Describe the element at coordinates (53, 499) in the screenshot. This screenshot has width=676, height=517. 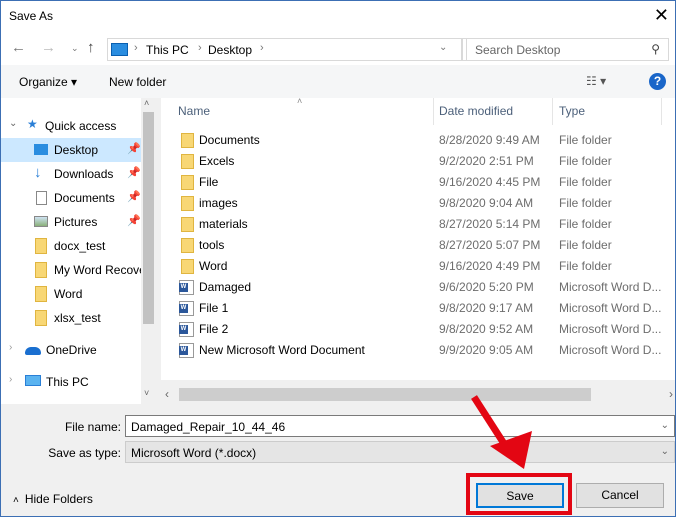
I see `hide-folders-button: ˄ Hide Folders` at that location.